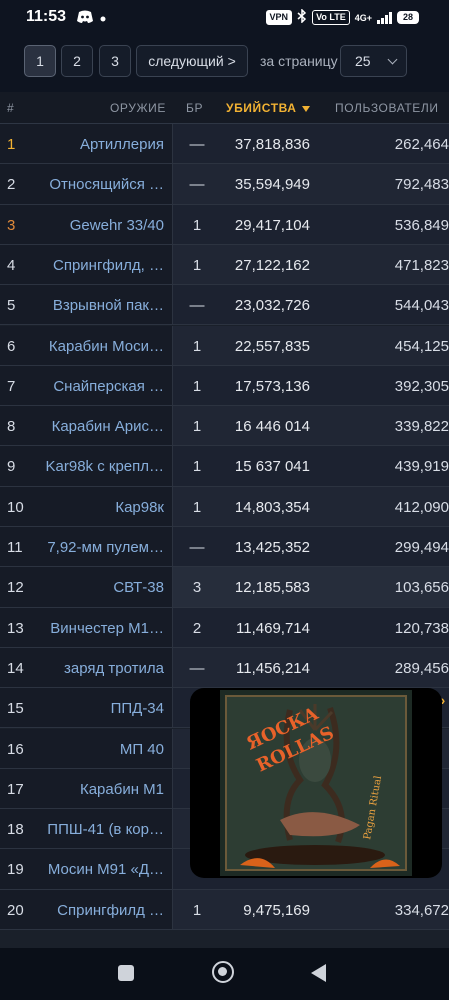 The image size is (449, 1000). I want to click on kills-cell: 15 637 041, so click(272, 467).